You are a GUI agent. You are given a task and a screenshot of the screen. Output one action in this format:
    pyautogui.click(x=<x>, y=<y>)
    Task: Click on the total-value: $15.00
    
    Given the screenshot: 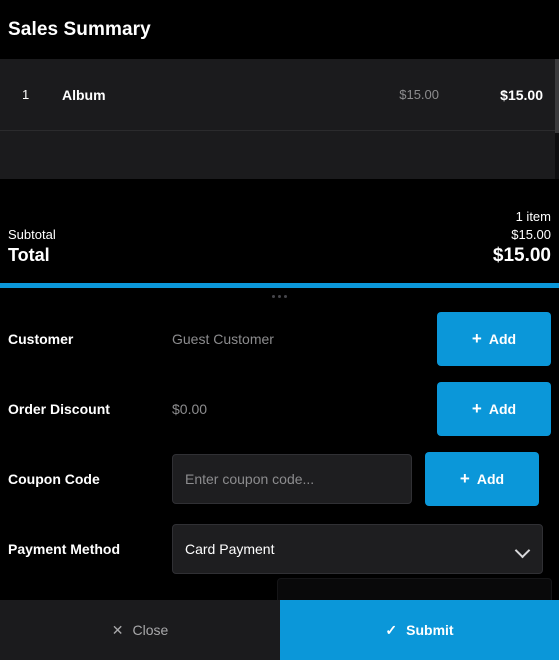 What is the action you would take?
    pyautogui.click(x=521, y=256)
    